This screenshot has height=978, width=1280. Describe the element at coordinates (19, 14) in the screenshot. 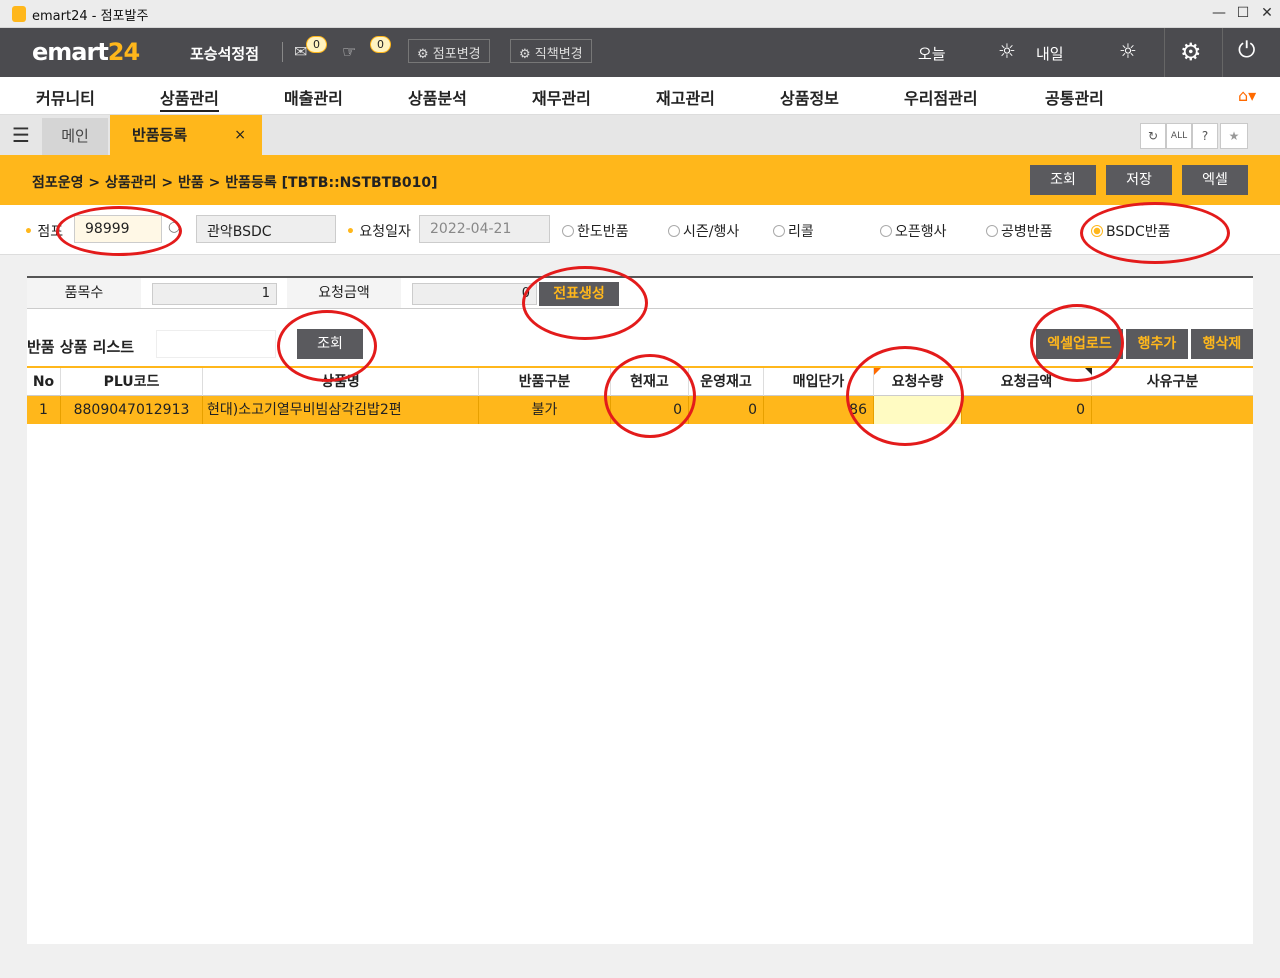

I see `app-logo-icon` at that location.